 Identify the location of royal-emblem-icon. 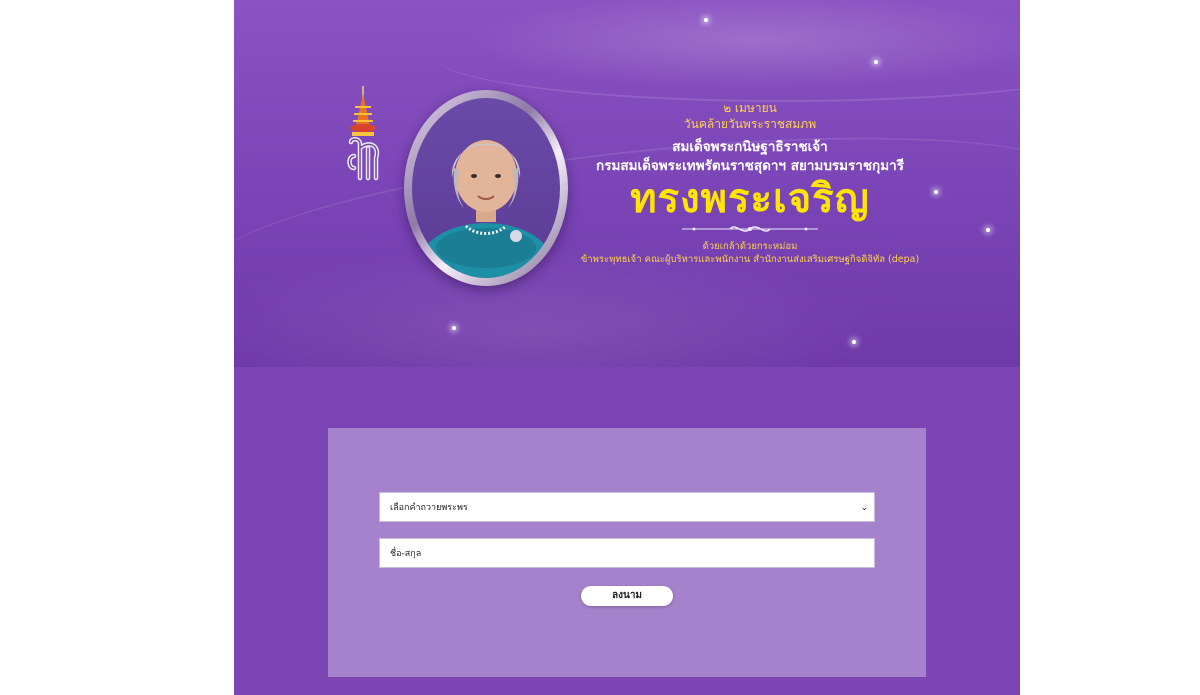
(363, 133).